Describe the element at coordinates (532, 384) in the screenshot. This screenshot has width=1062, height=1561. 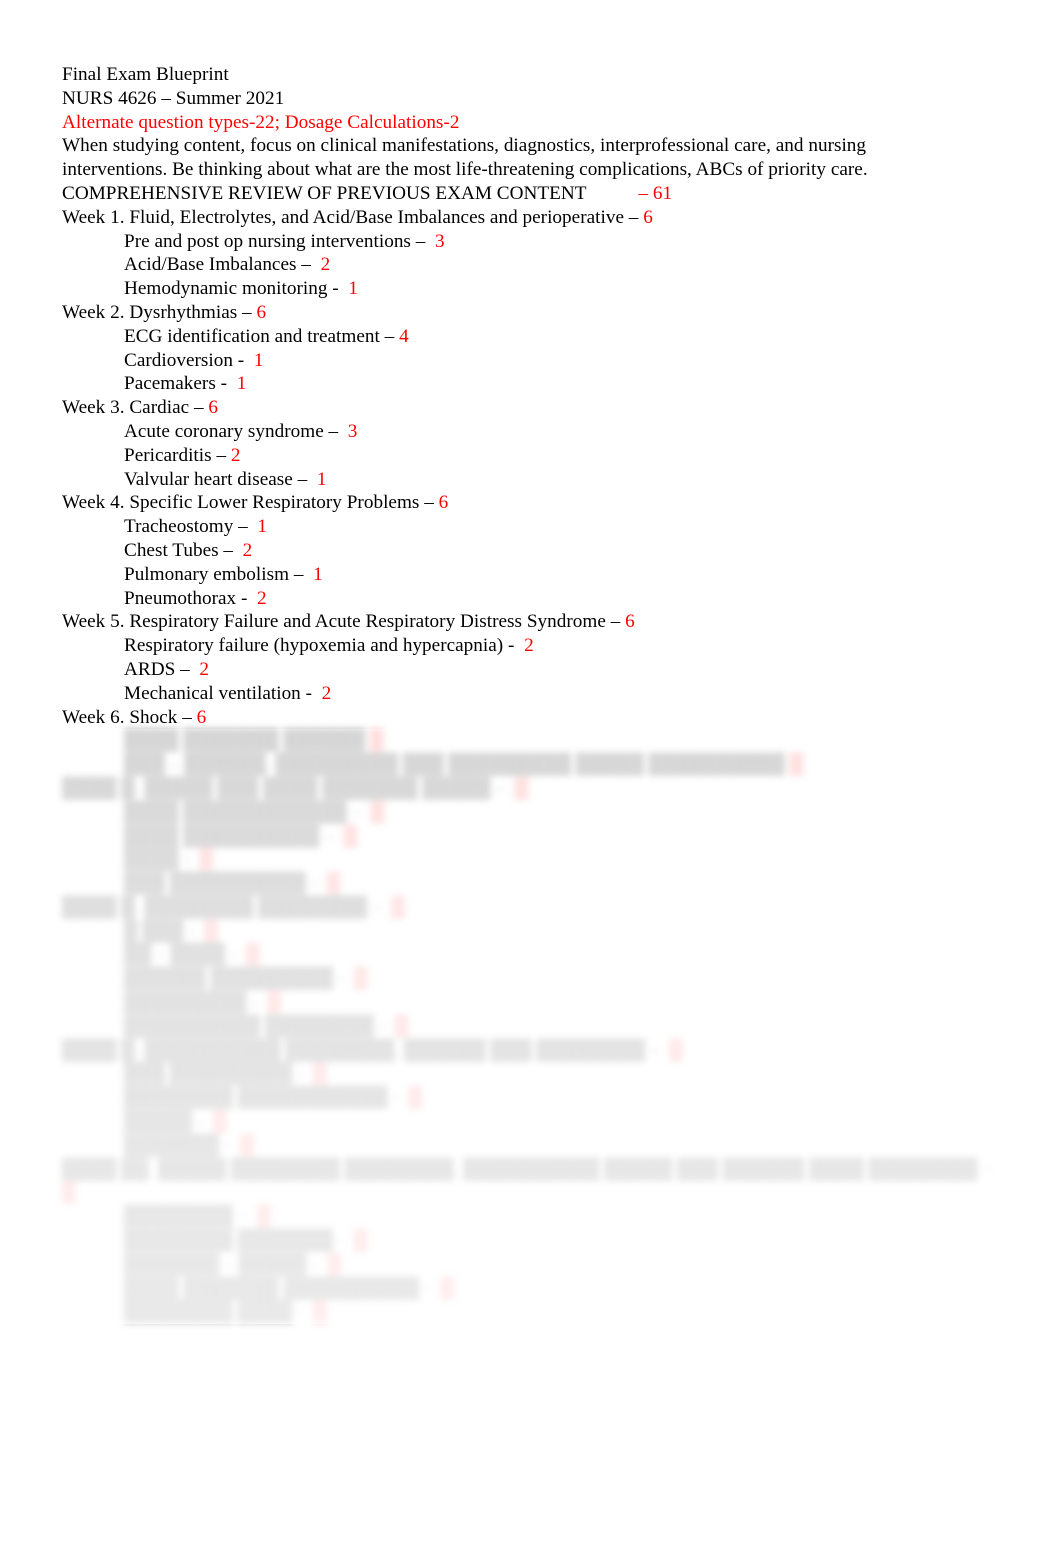
I see `week-topic-item: Pacemakers - 1` at that location.